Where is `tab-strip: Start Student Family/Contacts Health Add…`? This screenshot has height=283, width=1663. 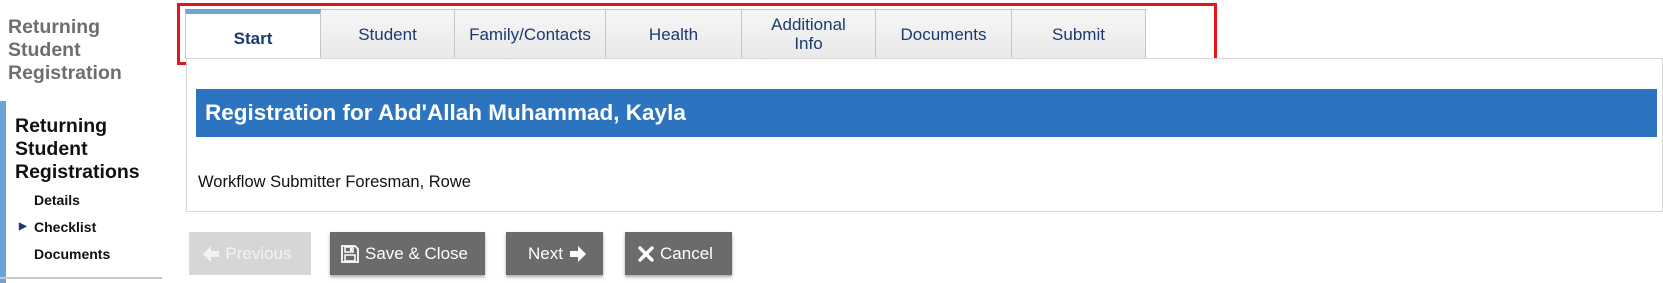 tab-strip: Start Student Family/Contacts Health Add… is located at coordinates (665, 34).